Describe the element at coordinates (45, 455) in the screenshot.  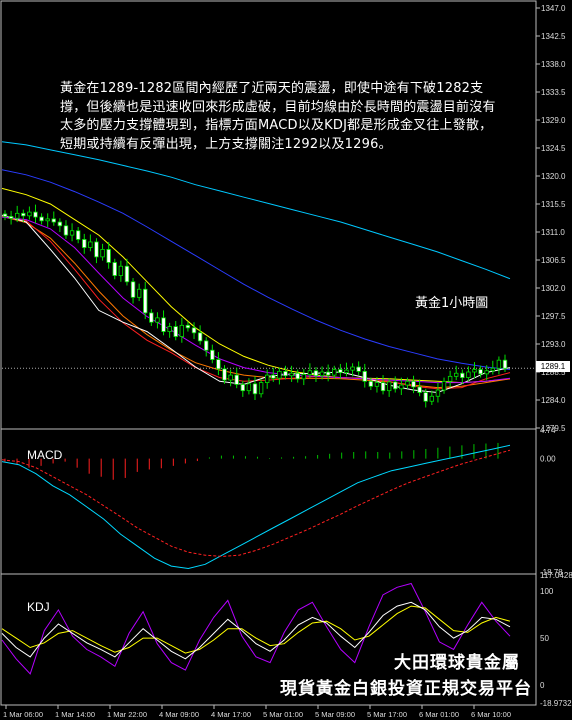
I see `macd-panel-label: MACD` at that location.